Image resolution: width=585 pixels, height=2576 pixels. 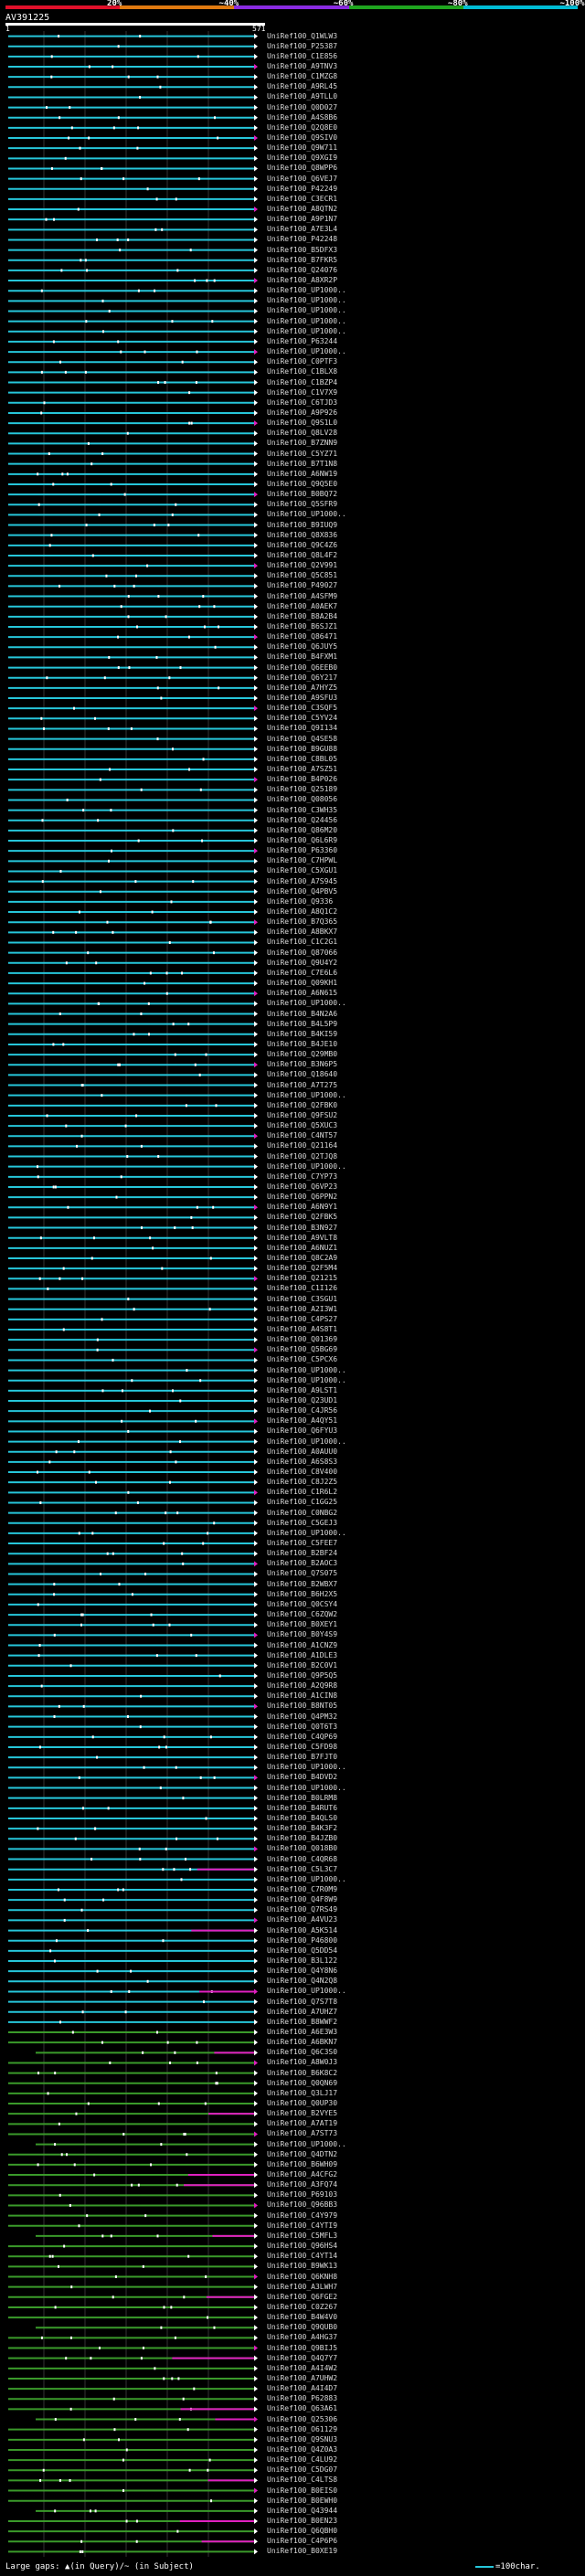 What do you see at coordinates (302, 1624) in the screenshot?
I see `hit-link: UniRef100_B0XEY1` at bounding box center [302, 1624].